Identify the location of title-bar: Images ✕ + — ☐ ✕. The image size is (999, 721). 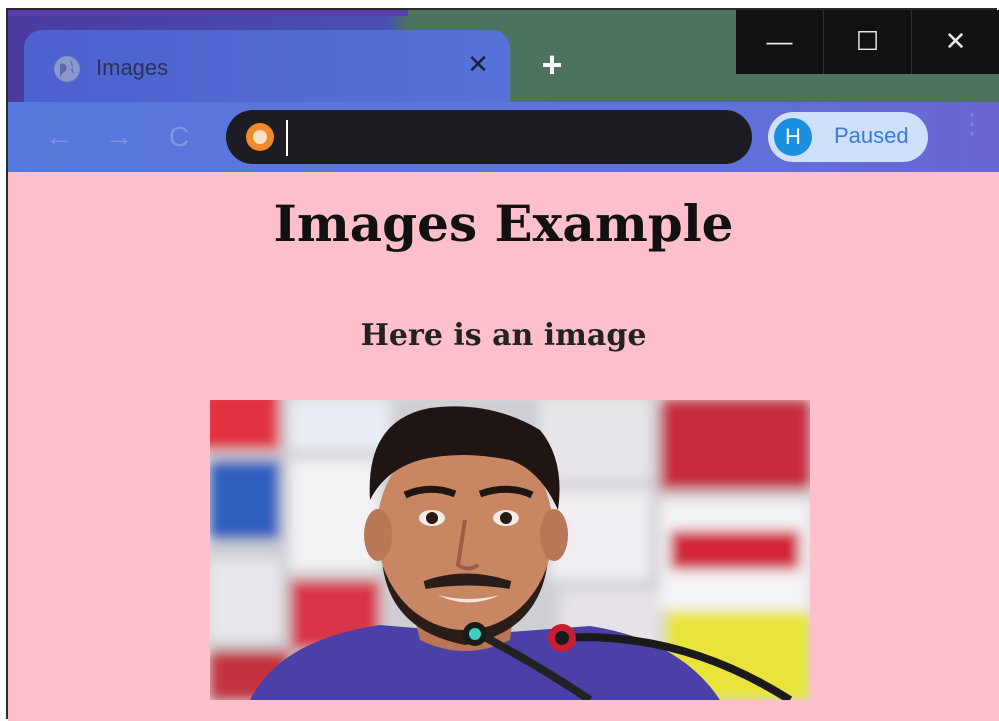
(503, 56).